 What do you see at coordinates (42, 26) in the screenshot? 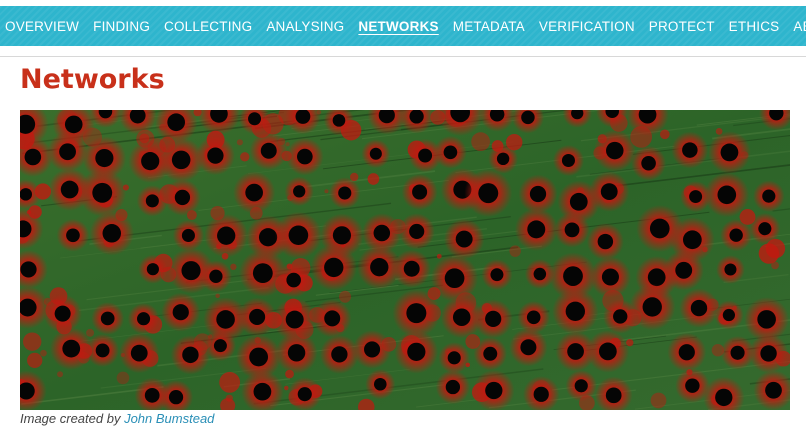
I see `nav-item-overview: OVERVIEW` at bounding box center [42, 26].